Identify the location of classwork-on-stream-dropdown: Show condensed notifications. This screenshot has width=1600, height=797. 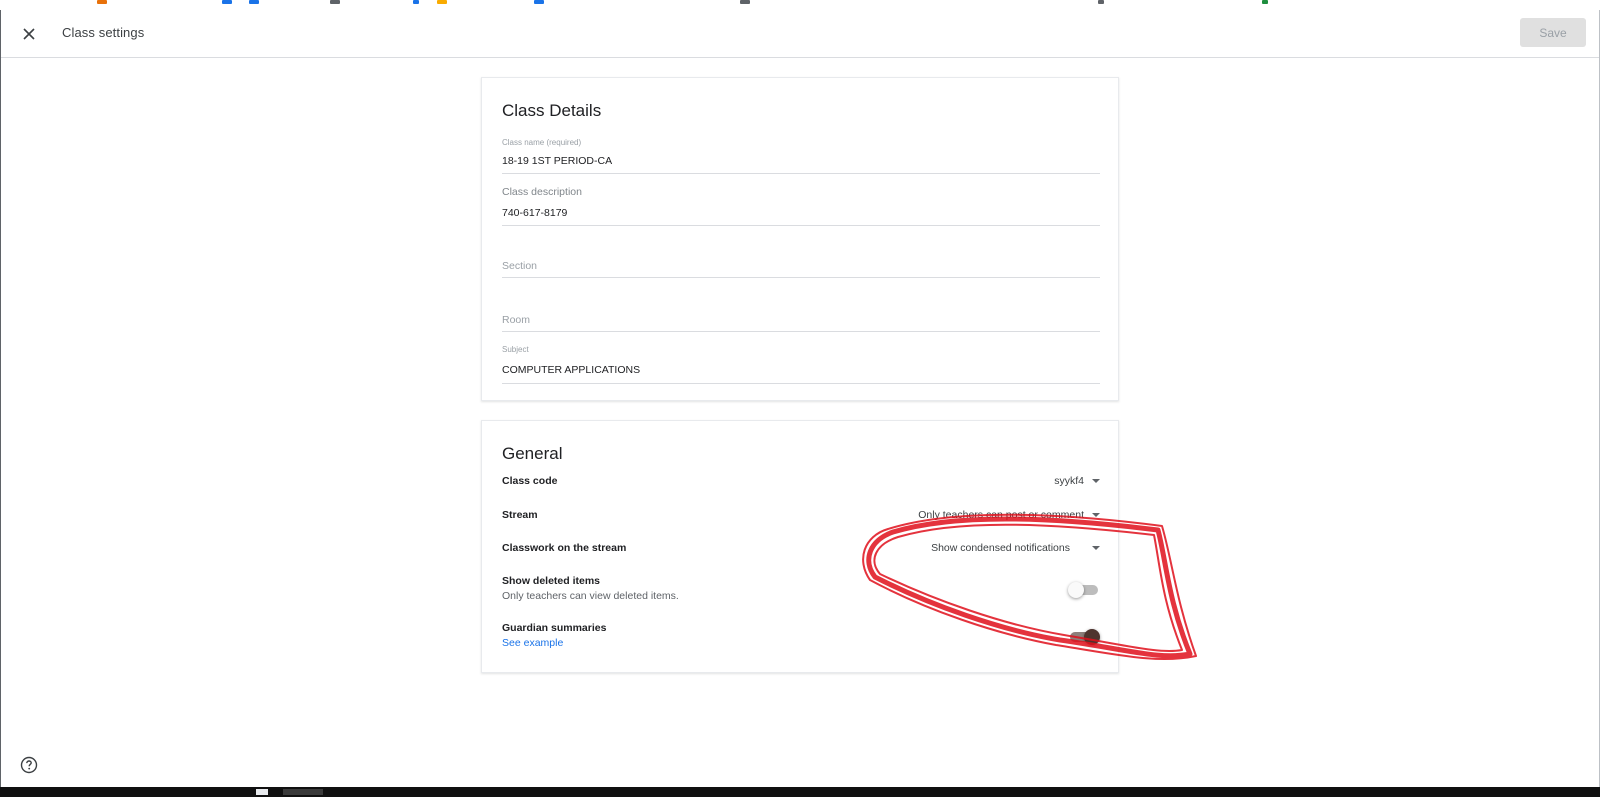
(1015, 548).